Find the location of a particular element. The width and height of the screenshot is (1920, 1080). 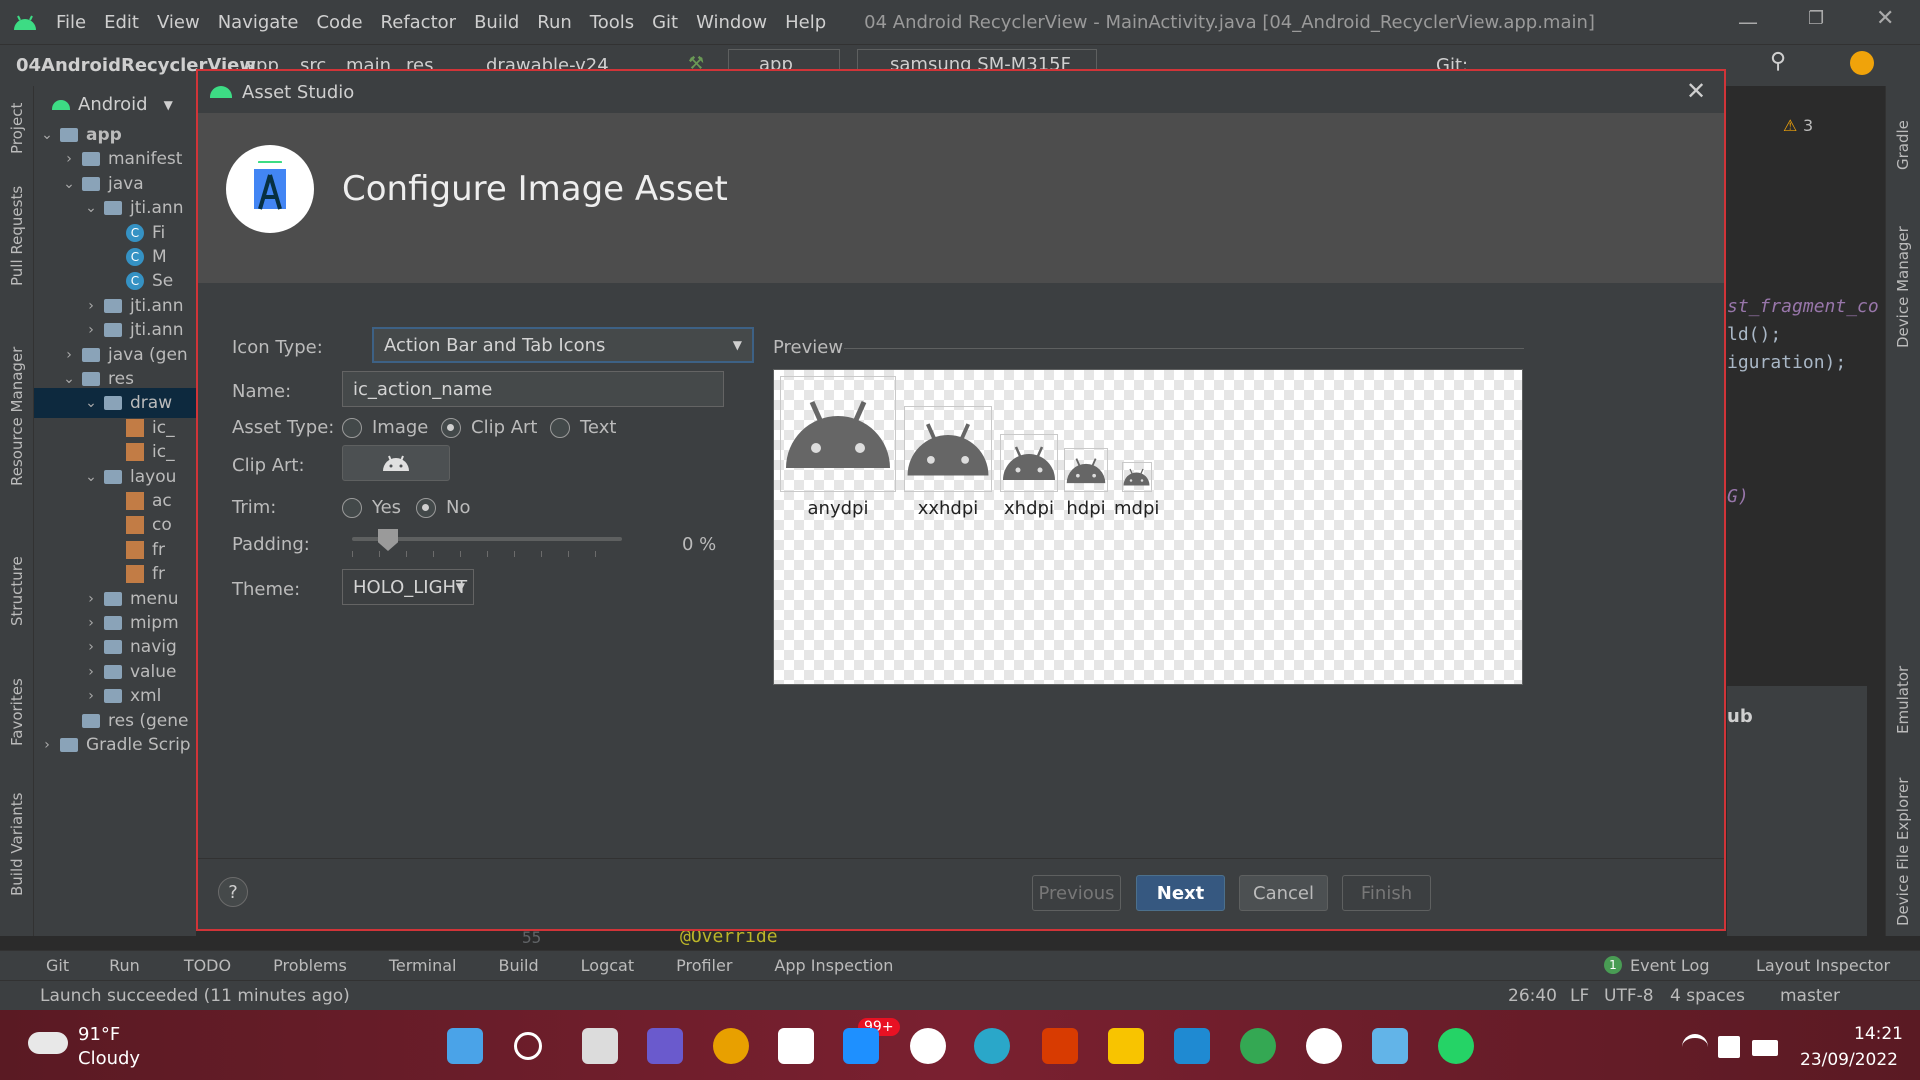

tool-build-variants: Build Variants is located at coordinates (17, 844).